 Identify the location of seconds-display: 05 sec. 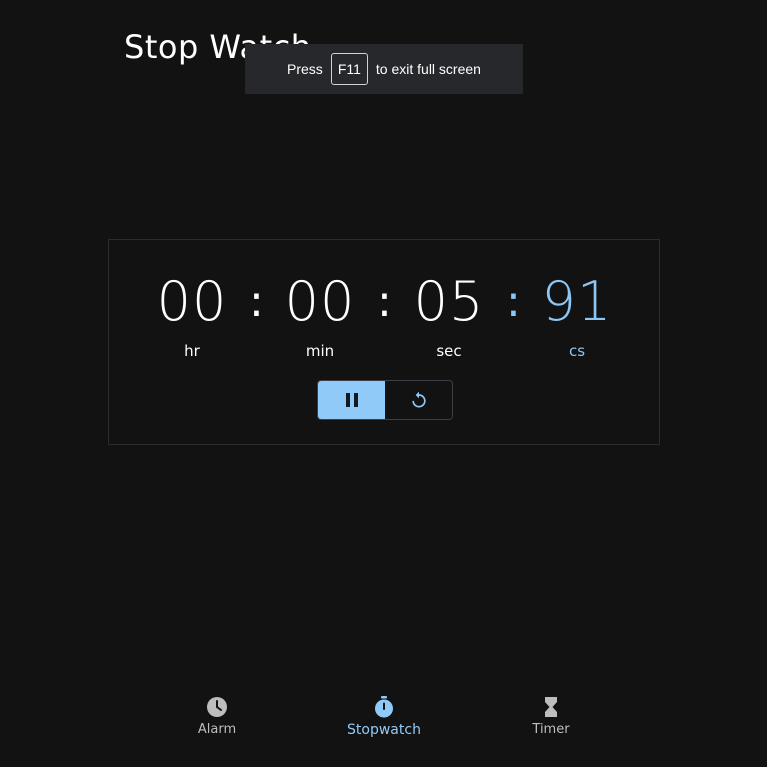
(449, 315).